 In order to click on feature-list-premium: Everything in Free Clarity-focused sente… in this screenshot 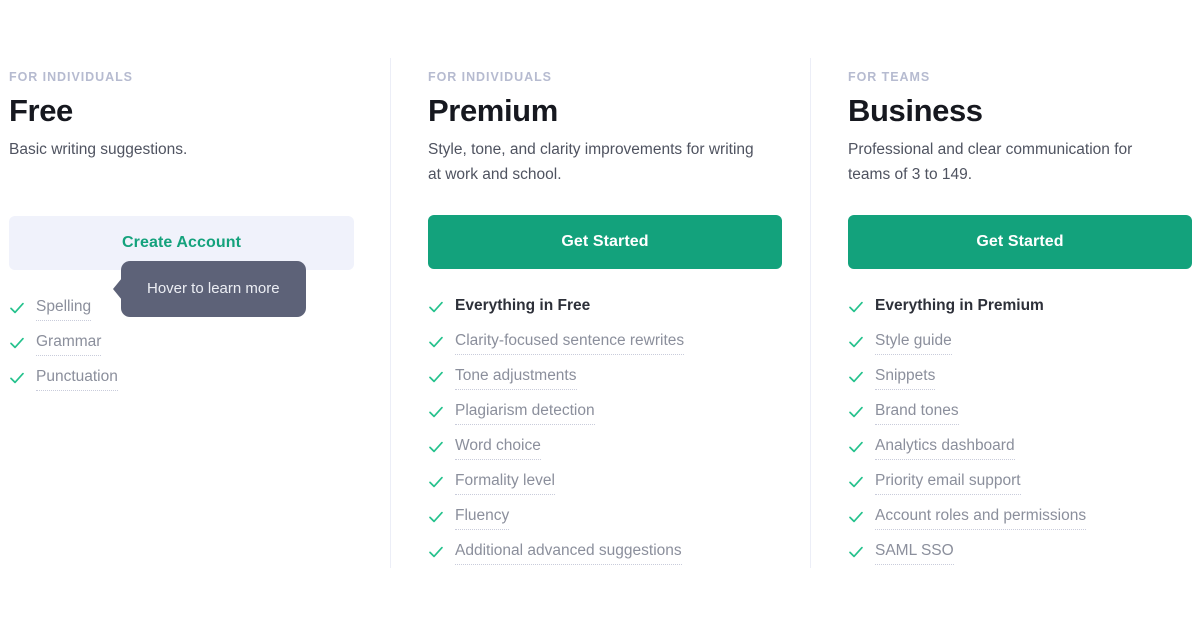, I will do `click(605, 435)`.